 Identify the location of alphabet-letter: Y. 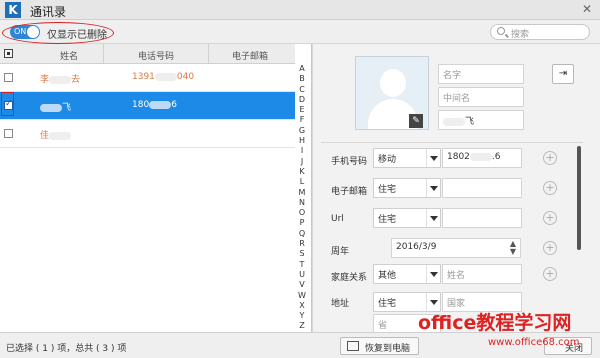
(302, 316).